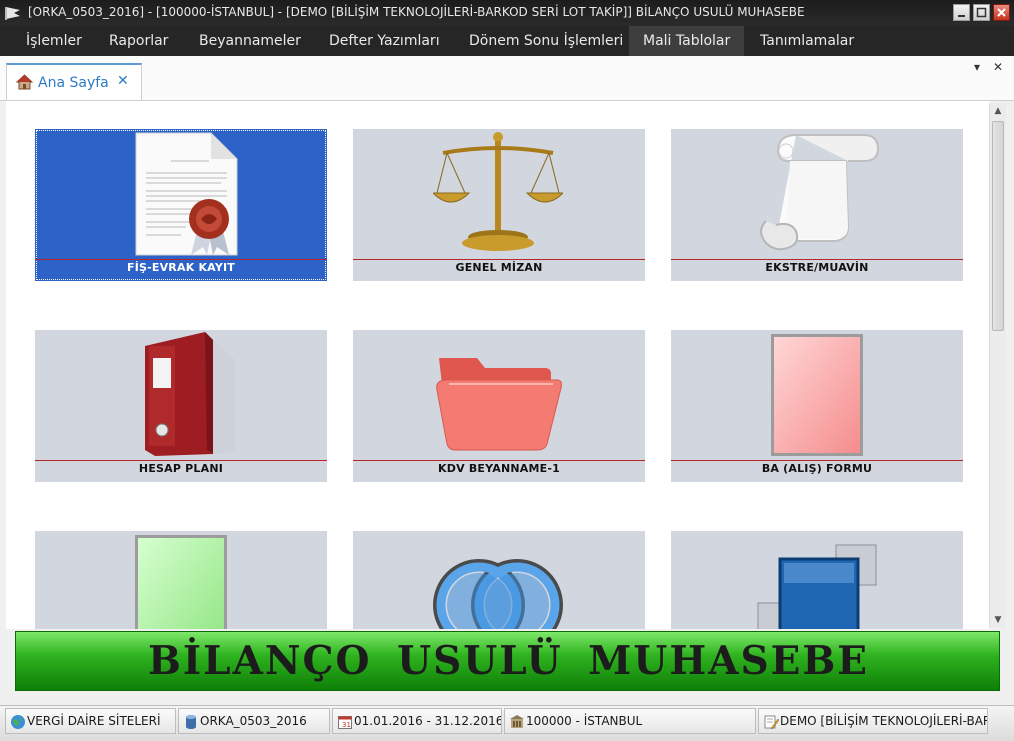 Image resolution: width=1014 pixels, height=741 pixels. I want to click on close-icon, so click(1001, 12).